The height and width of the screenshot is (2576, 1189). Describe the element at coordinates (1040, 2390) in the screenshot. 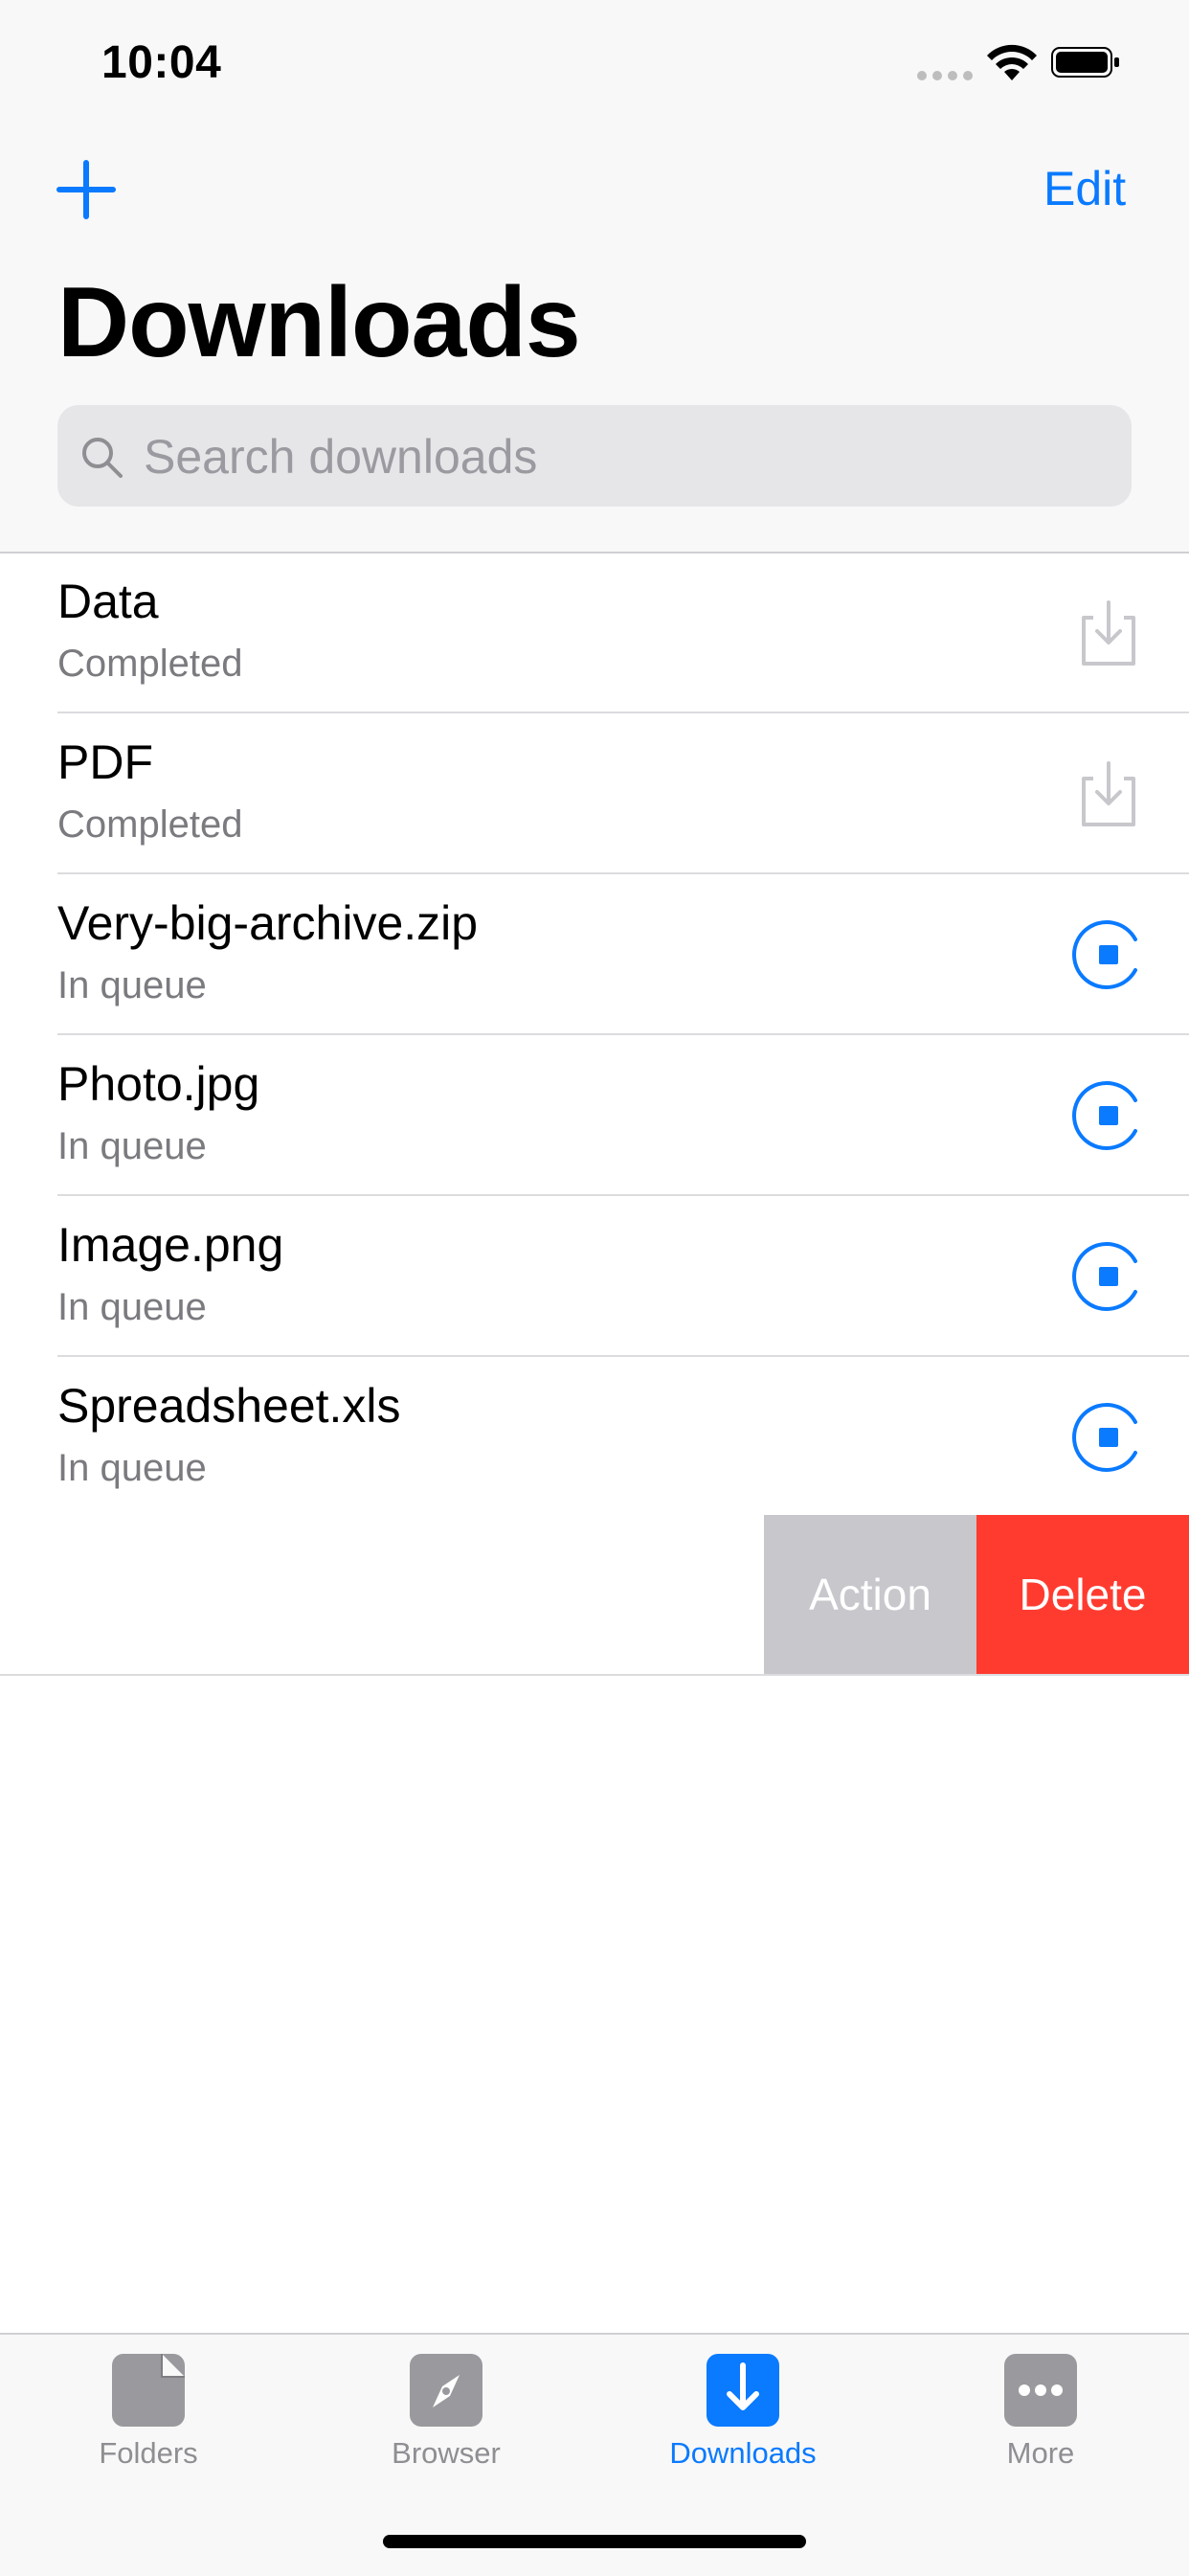

I see `more-dots-icon` at that location.